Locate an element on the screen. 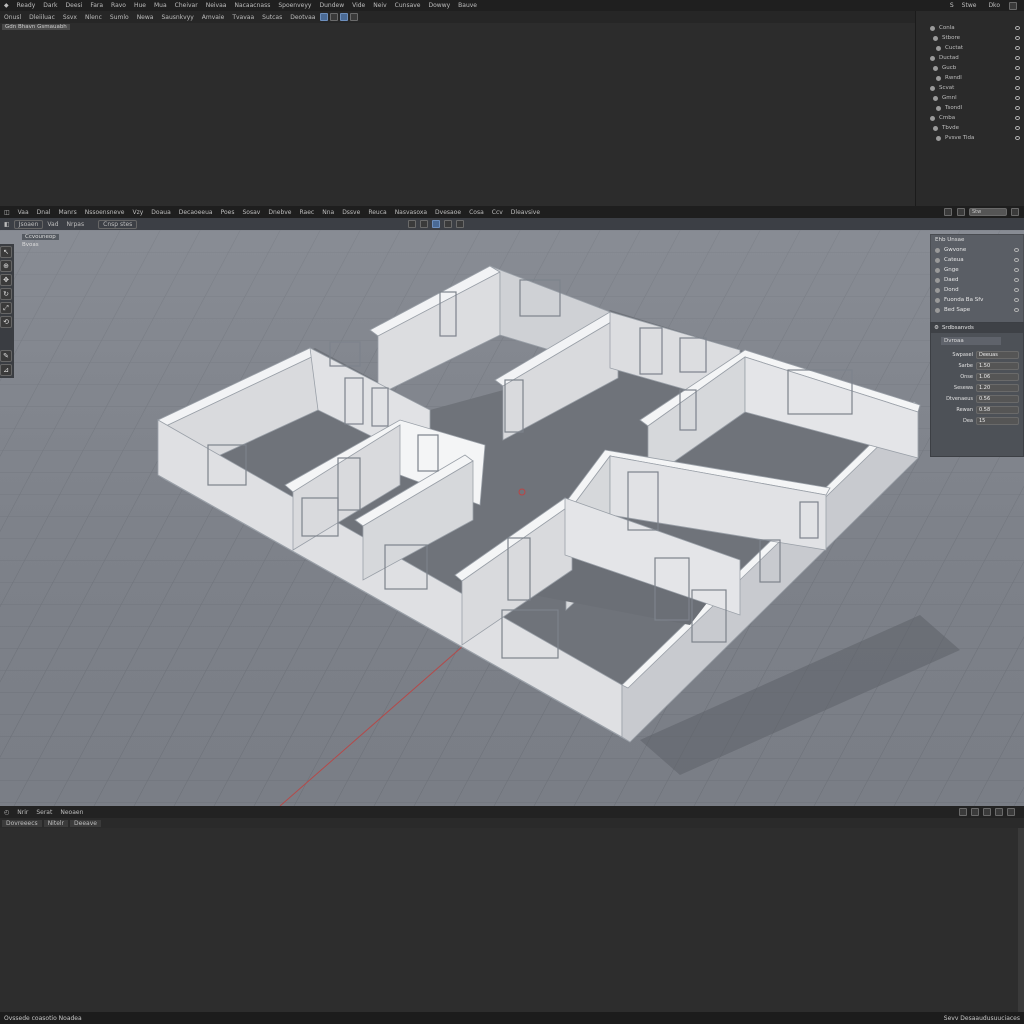 The height and width of the screenshot is (1024, 1024). toolbar-item: Ssvx is located at coordinates (70, 17).